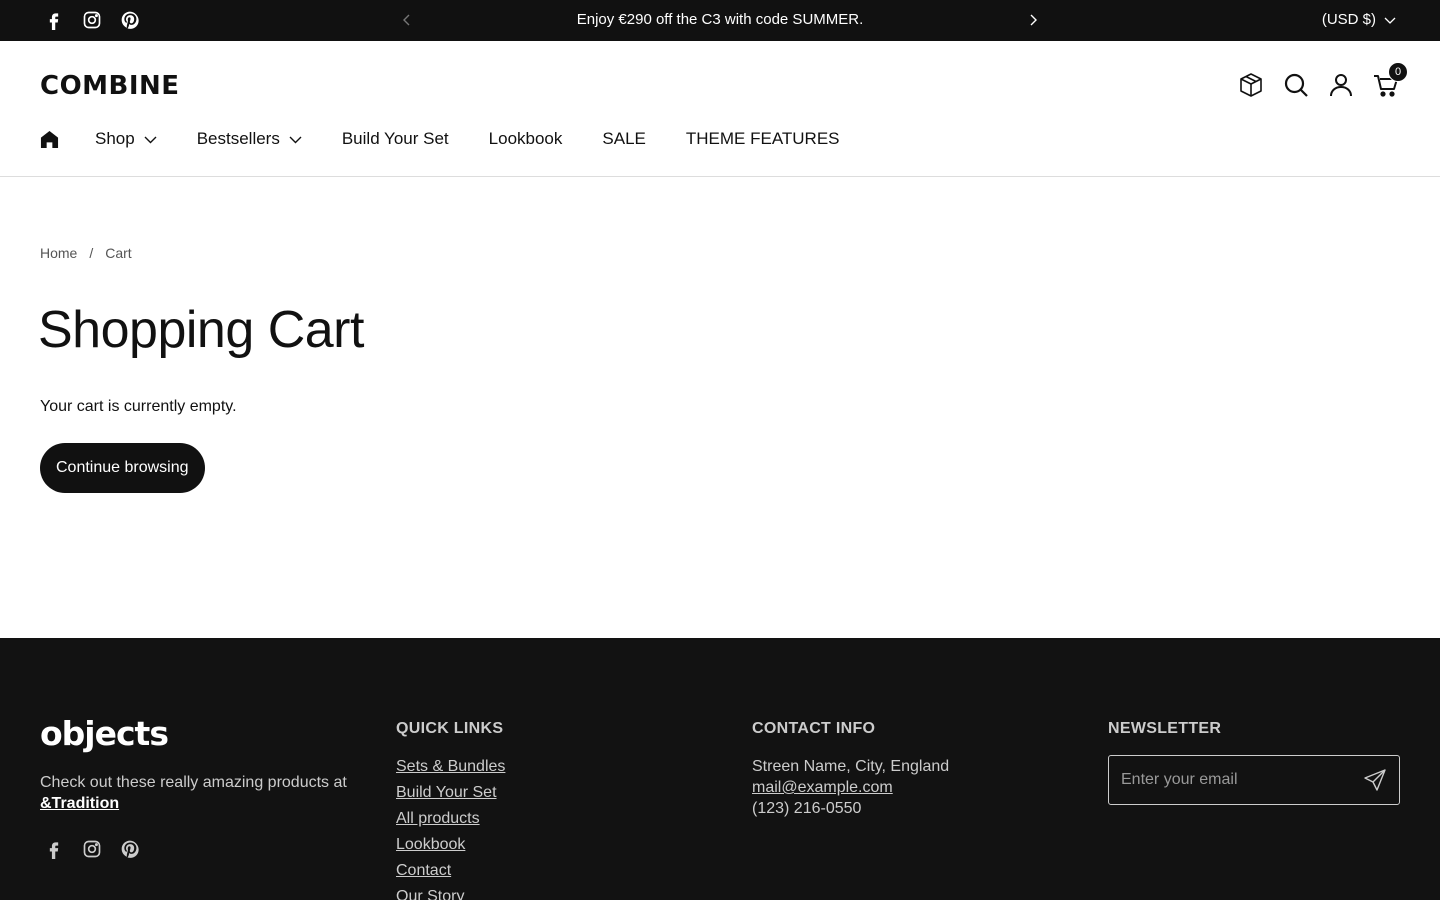 Image resolution: width=1440 pixels, height=900 pixels. Describe the element at coordinates (450, 844) in the screenshot. I see `quick-link-lookbook: Lookbook` at that location.